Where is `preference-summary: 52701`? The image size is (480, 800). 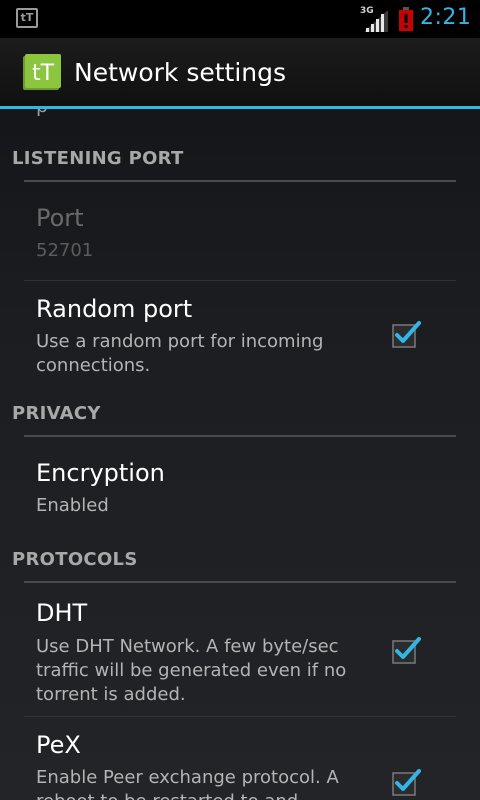
preference-summary: 52701 is located at coordinates (65, 250).